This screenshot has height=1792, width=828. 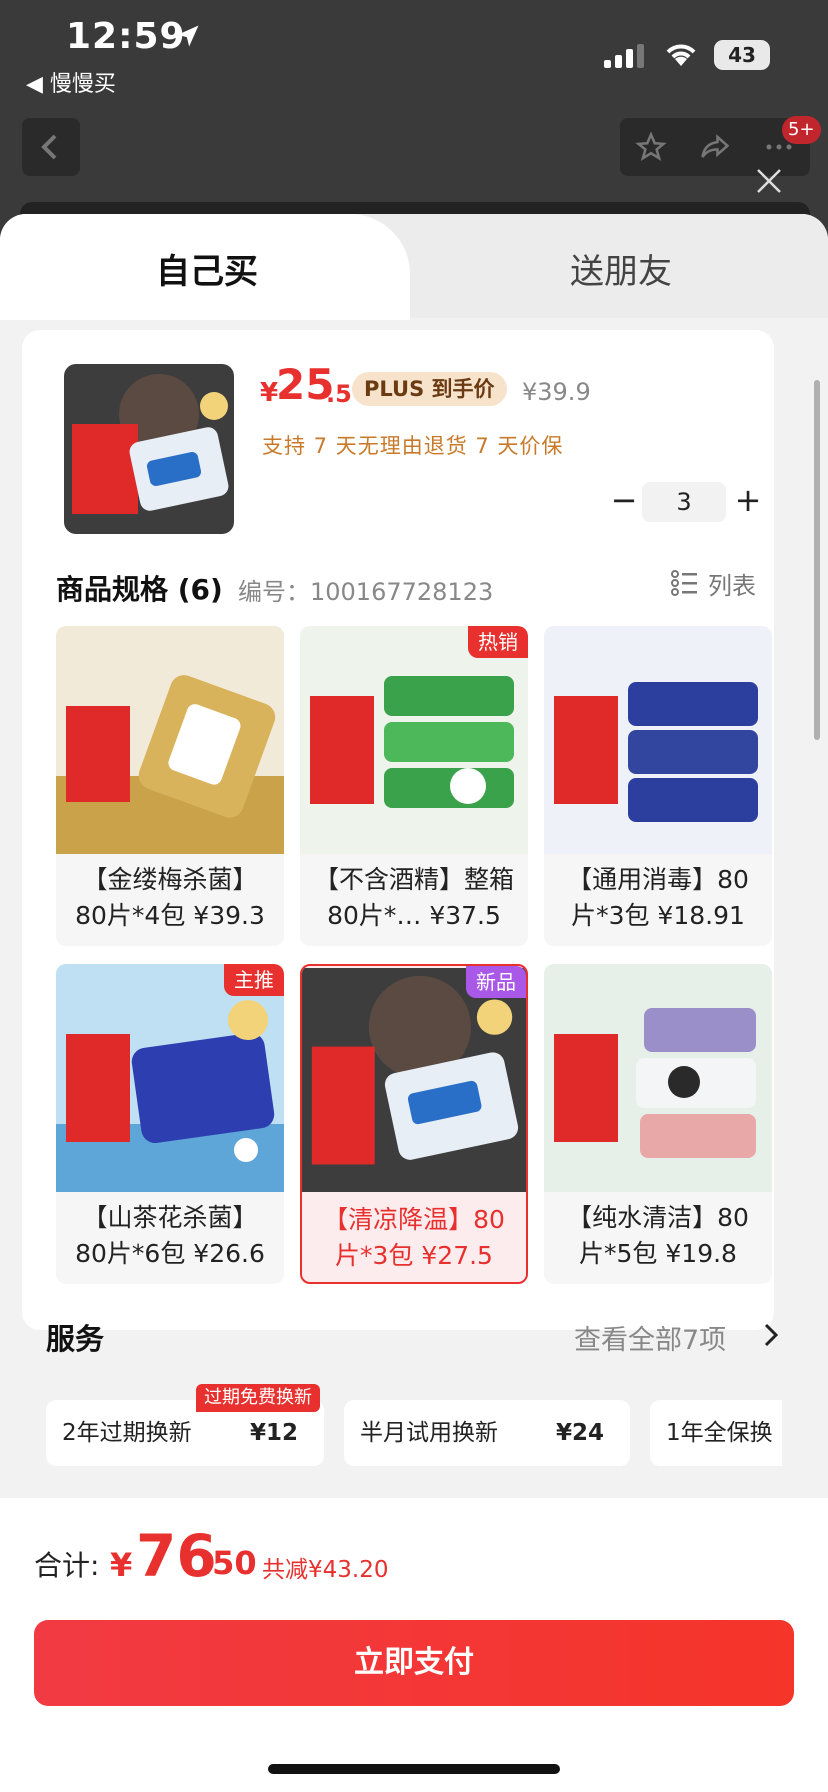 I want to click on variant-card-selected: 新品 【清凉降温】80片*3包 ¥27.5, so click(x=414, y=1124).